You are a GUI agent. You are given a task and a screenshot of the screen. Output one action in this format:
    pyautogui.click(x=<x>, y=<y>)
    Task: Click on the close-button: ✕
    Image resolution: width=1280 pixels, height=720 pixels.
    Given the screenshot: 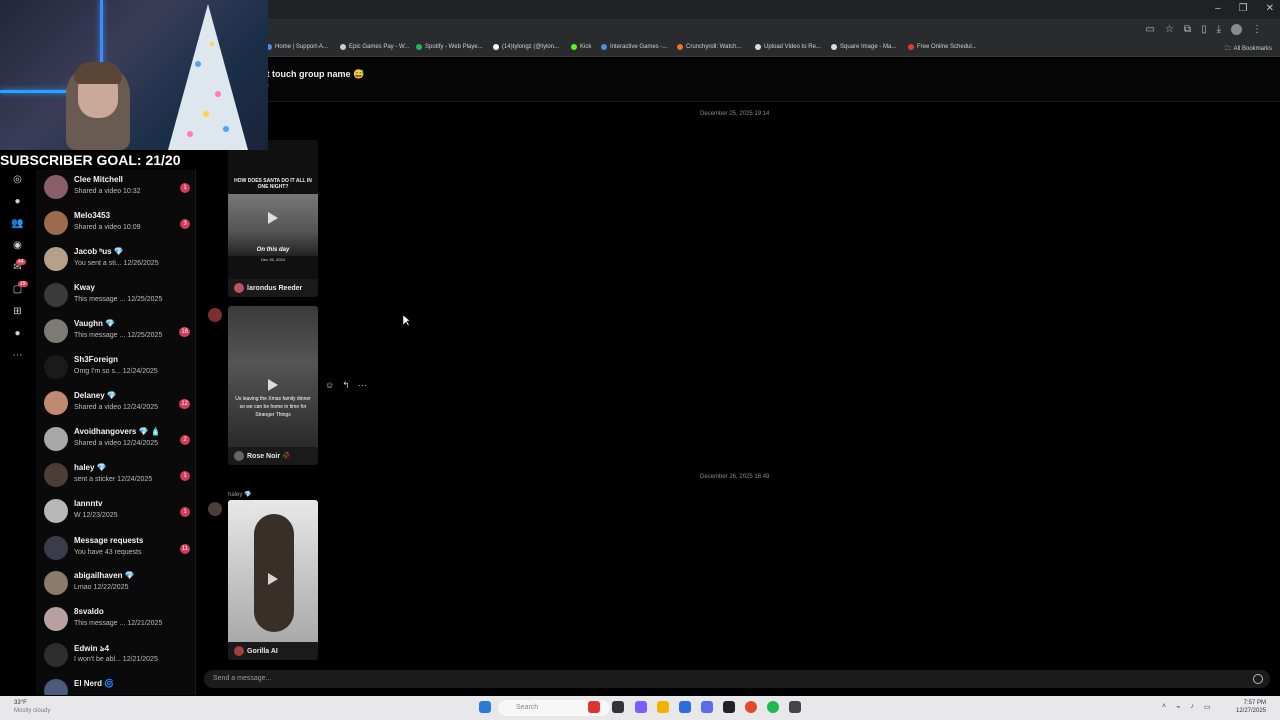 What is the action you would take?
    pyautogui.click(x=1270, y=8)
    